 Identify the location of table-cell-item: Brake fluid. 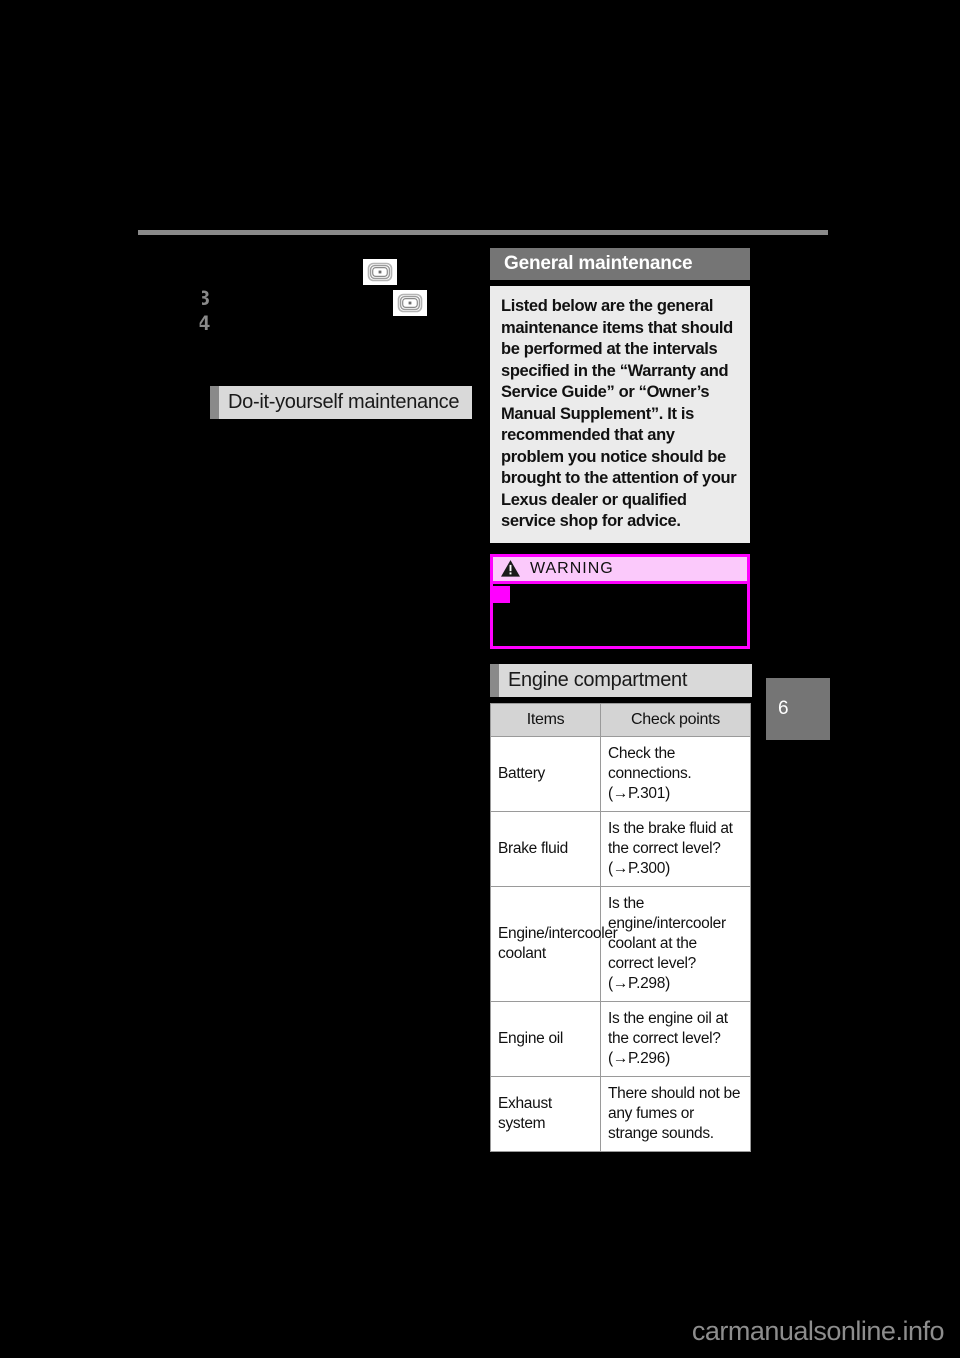
(545, 848).